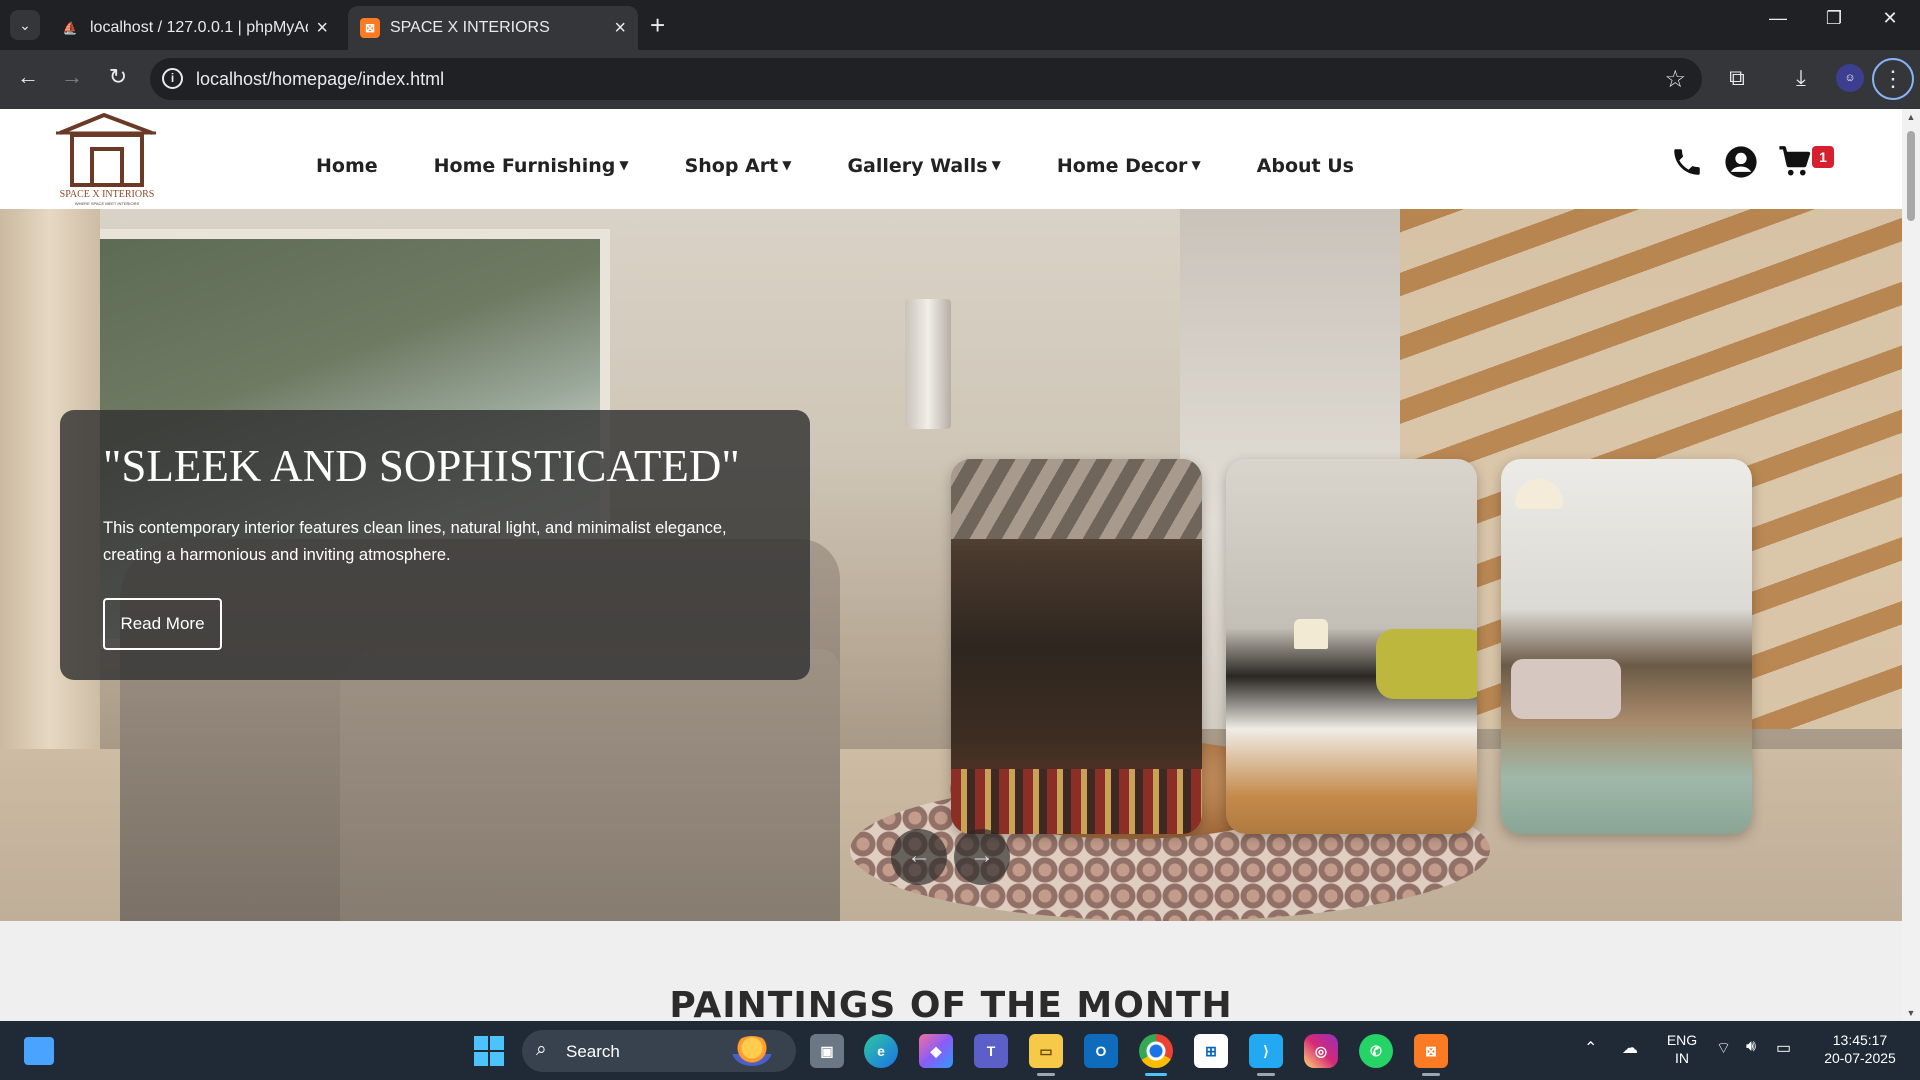 The width and height of the screenshot is (1920, 1080). I want to click on search-highlight-image, so click(752, 1051).